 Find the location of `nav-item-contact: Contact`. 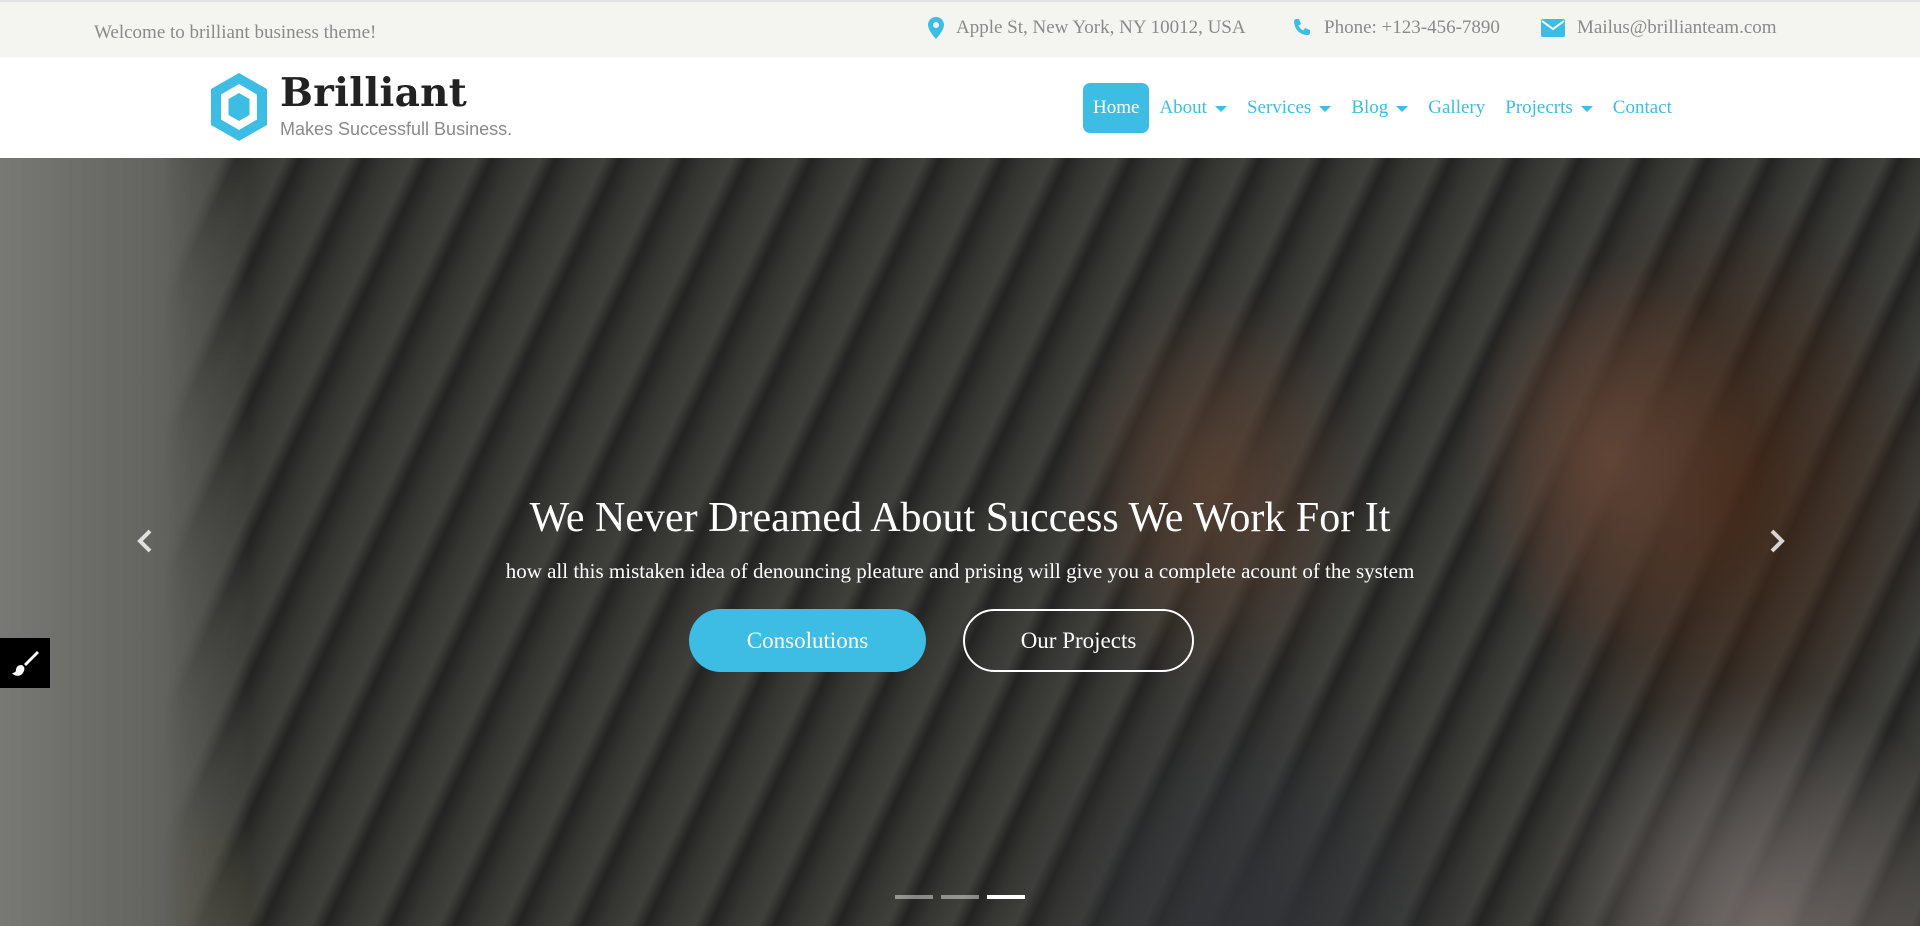

nav-item-contact: Contact is located at coordinates (1642, 108).